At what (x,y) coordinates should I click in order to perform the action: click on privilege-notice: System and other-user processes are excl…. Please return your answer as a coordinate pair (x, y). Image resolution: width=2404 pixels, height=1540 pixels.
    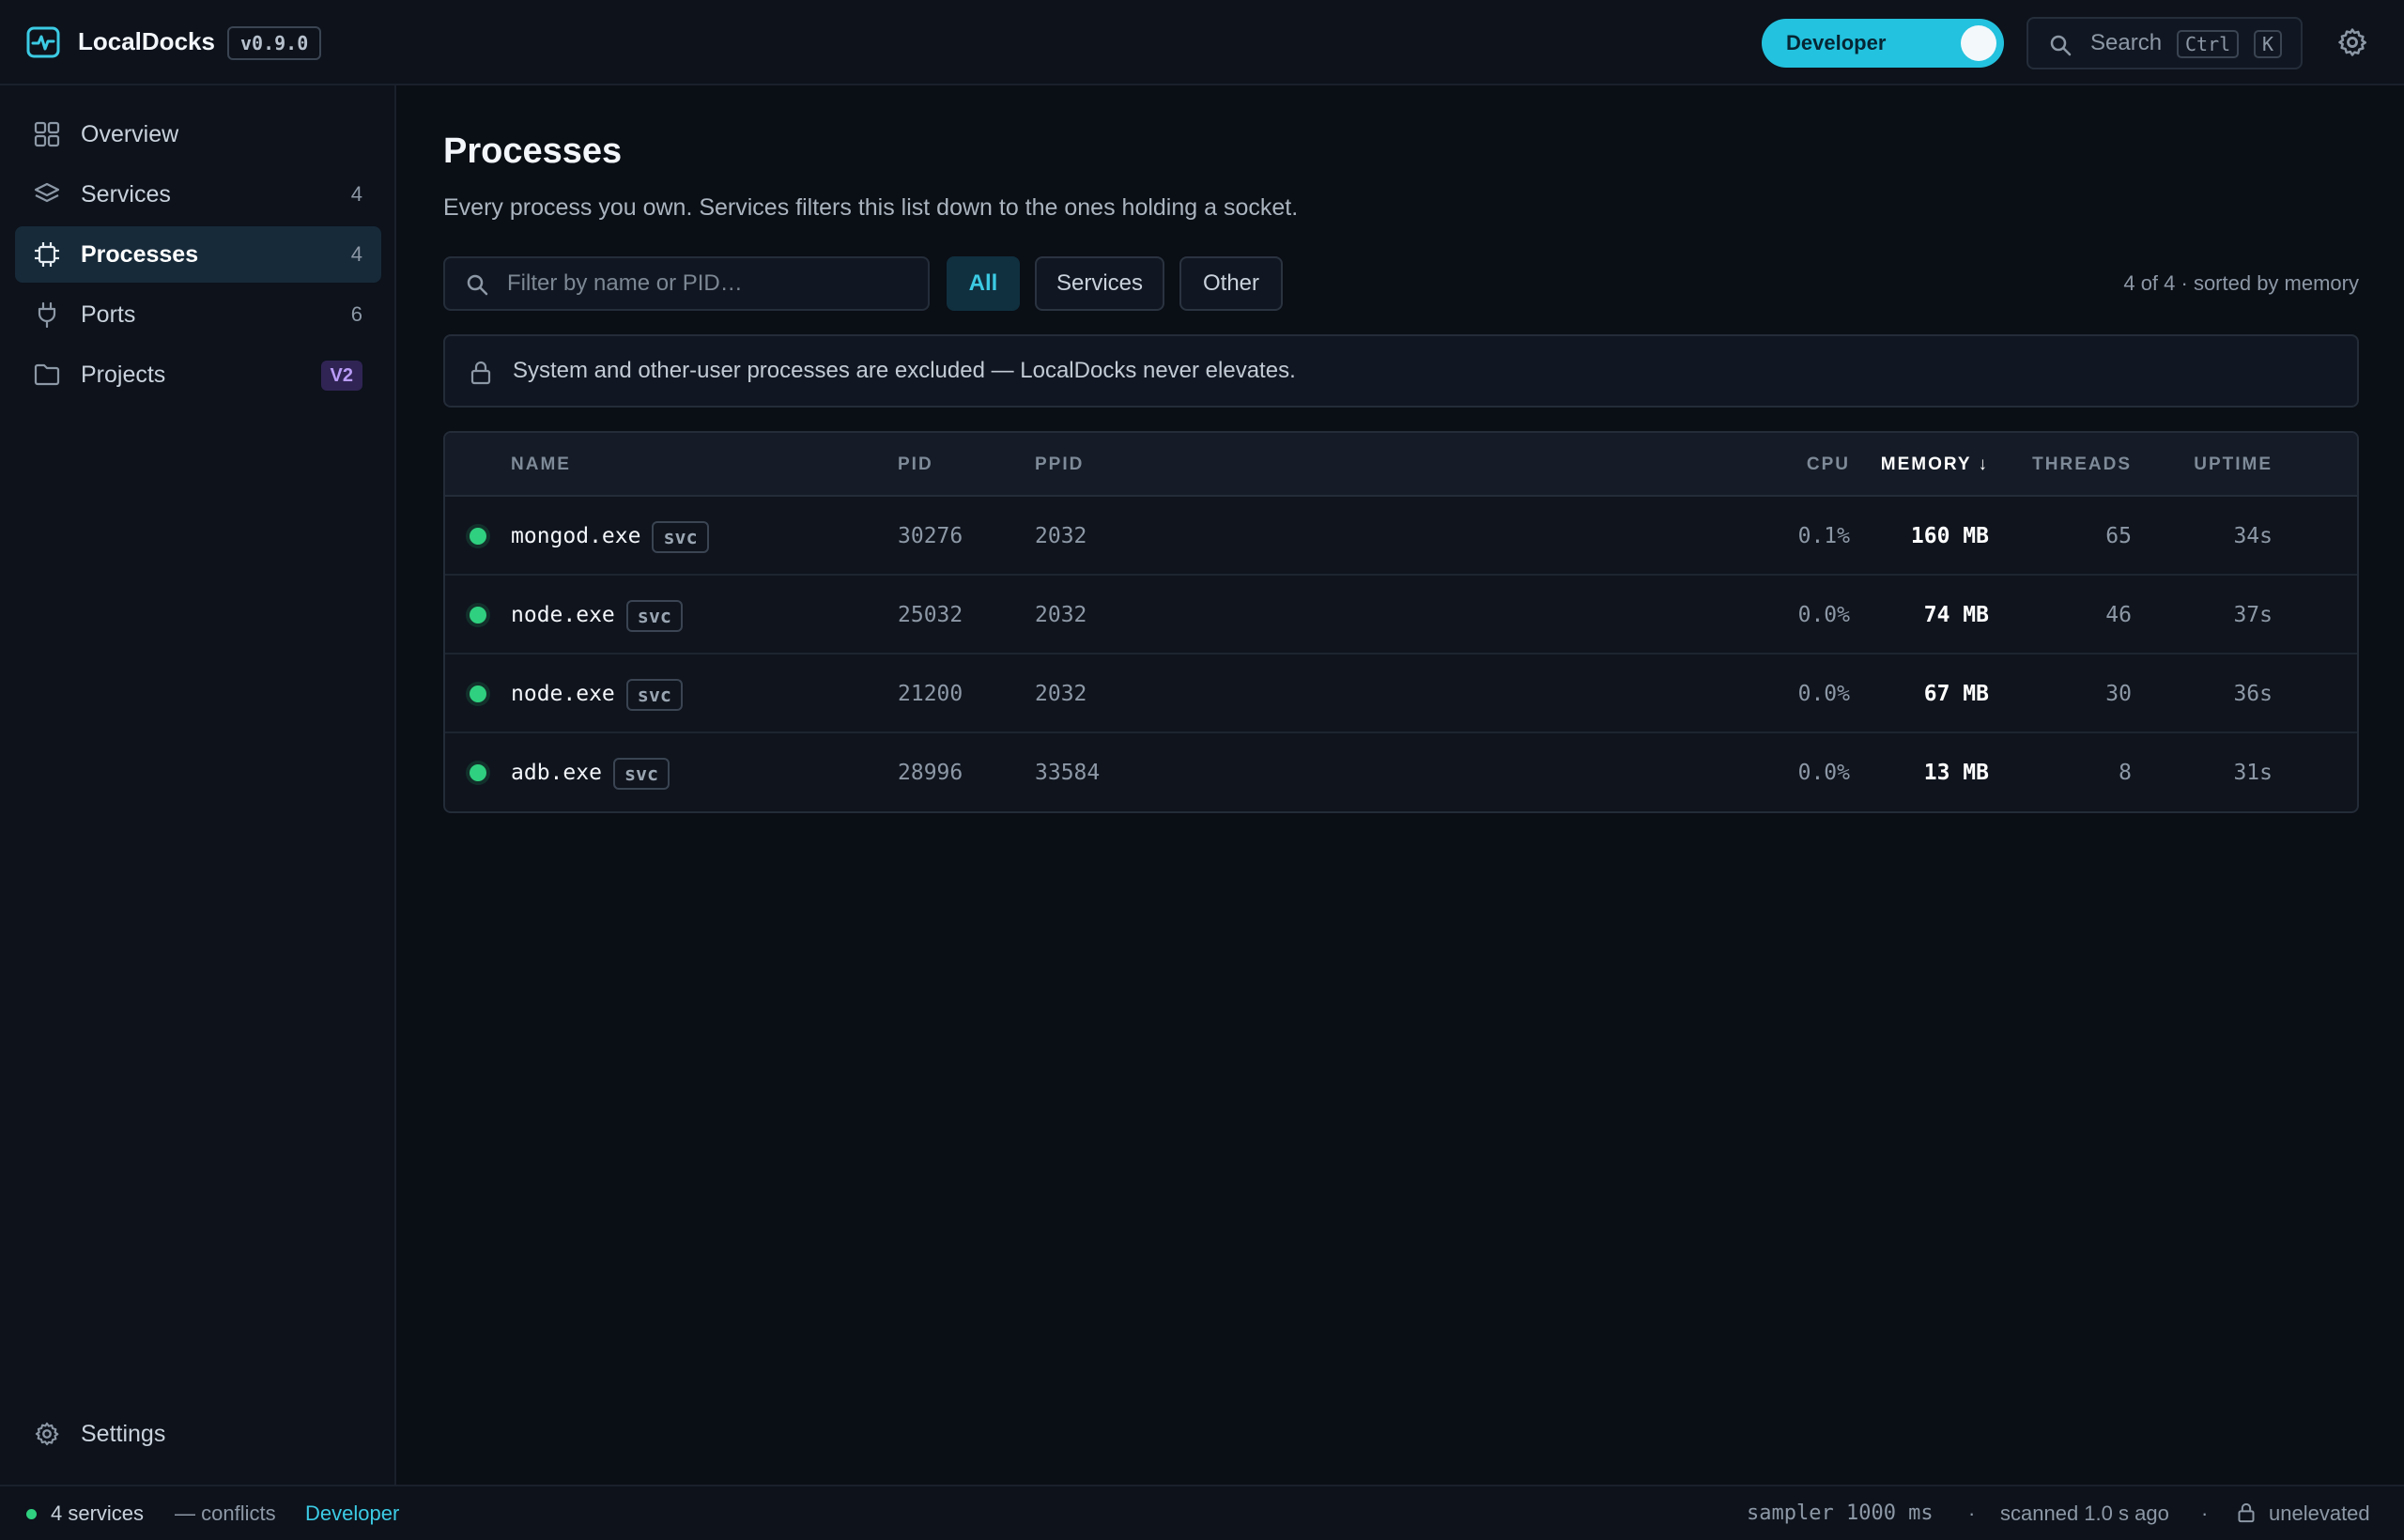
    Looking at the image, I should click on (1401, 371).